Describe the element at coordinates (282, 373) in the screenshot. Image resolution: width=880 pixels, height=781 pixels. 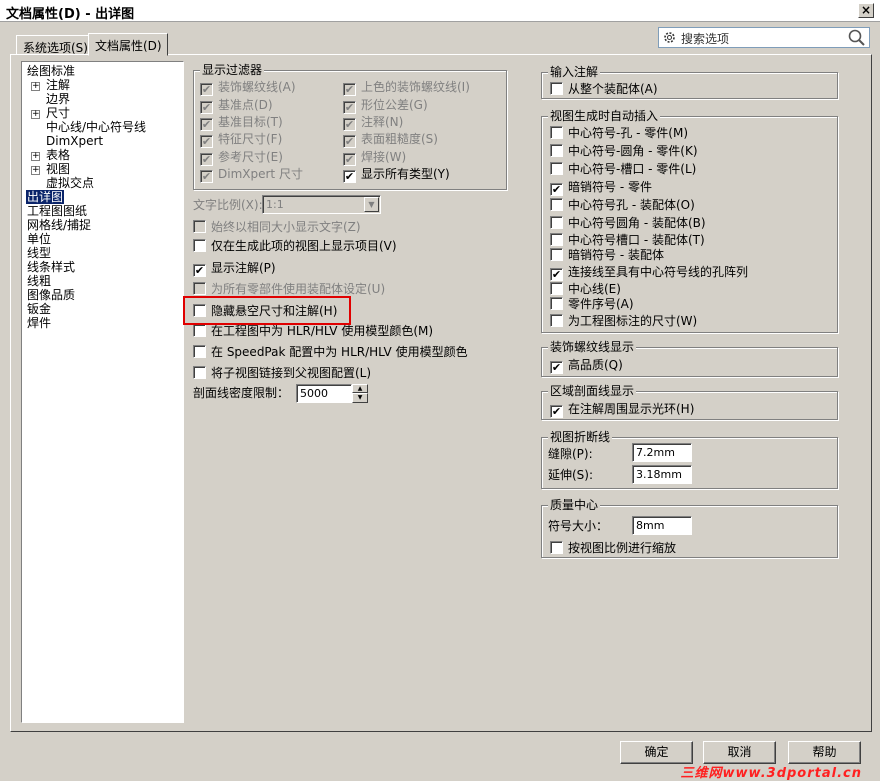
I see `link-child-view-checkbox: 将子视图链接到父视图配置(L)` at that location.